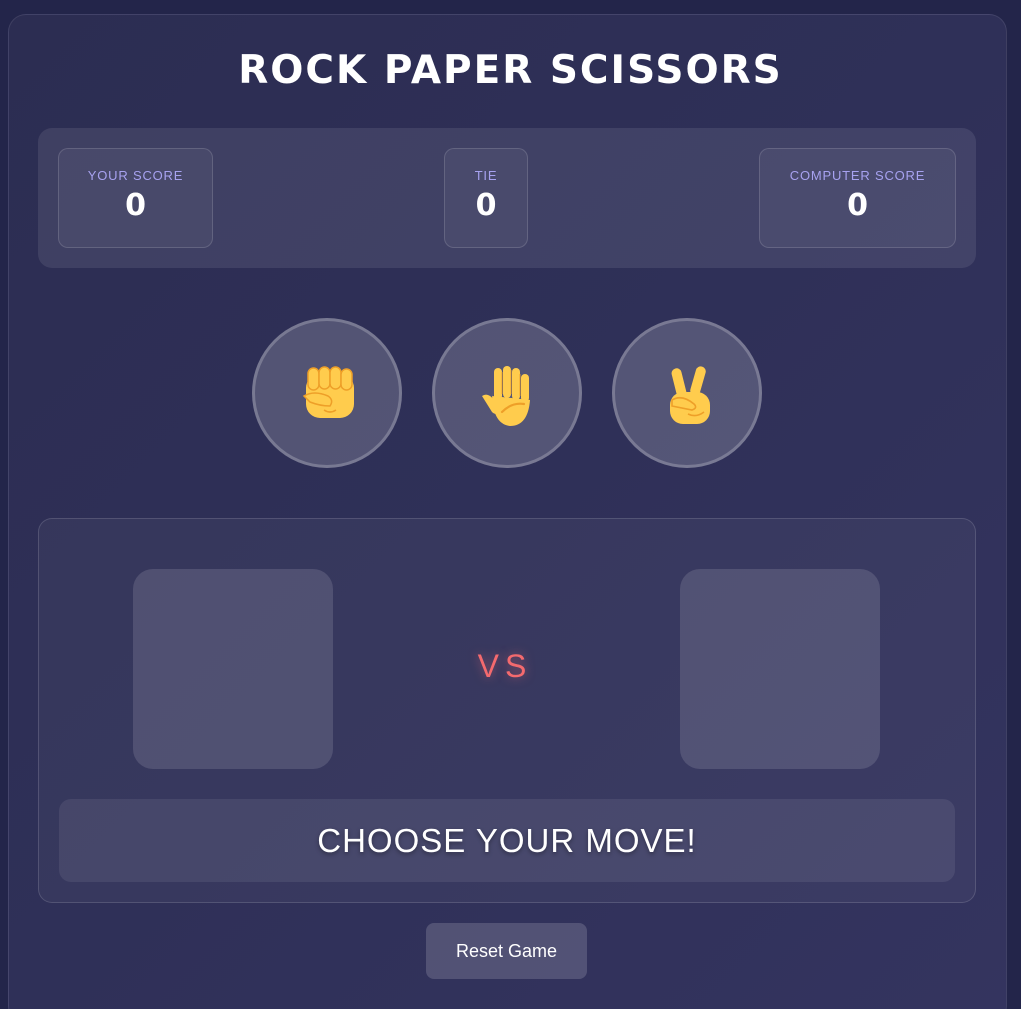  What do you see at coordinates (857, 205) in the screenshot?
I see `computer-score-value: 0` at bounding box center [857, 205].